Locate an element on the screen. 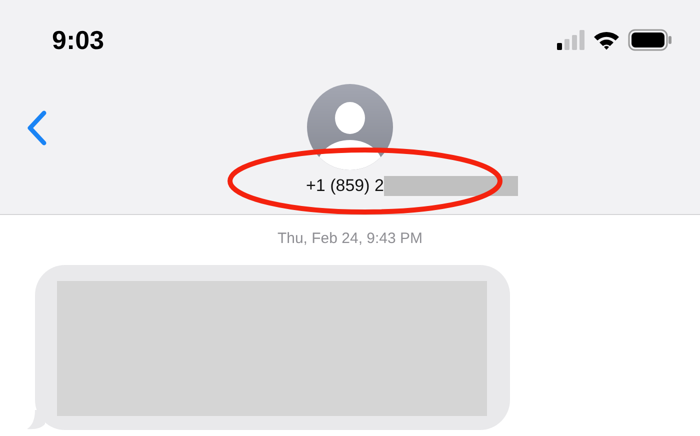 Image resolution: width=700 pixels, height=436 pixels. back-chevron-icon is located at coordinates (37, 128).